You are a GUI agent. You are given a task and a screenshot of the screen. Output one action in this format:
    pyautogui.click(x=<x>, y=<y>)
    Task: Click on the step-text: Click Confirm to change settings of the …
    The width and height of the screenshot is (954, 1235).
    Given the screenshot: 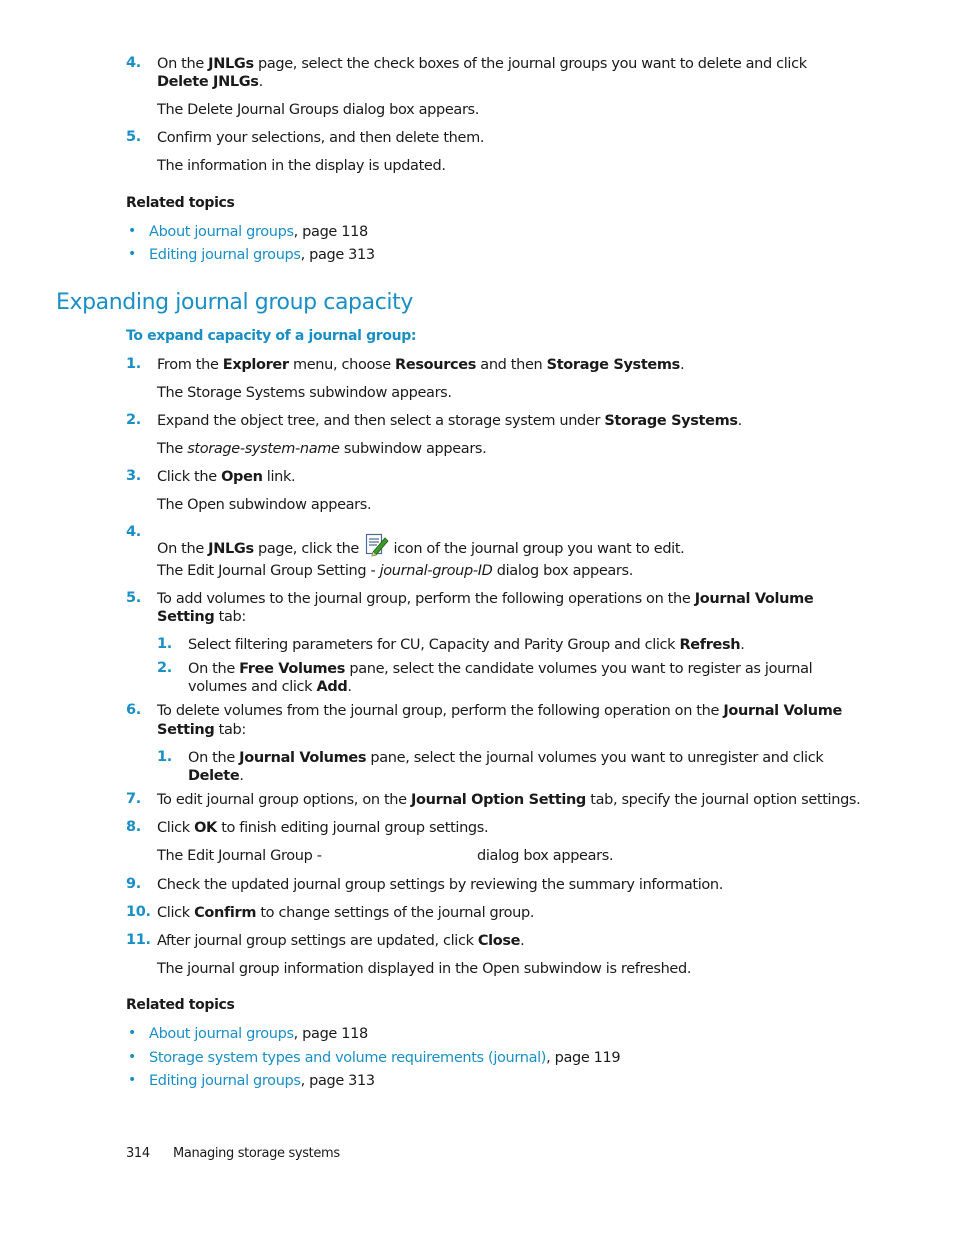 What is the action you would take?
    pyautogui.click(x=346, y=913)
    